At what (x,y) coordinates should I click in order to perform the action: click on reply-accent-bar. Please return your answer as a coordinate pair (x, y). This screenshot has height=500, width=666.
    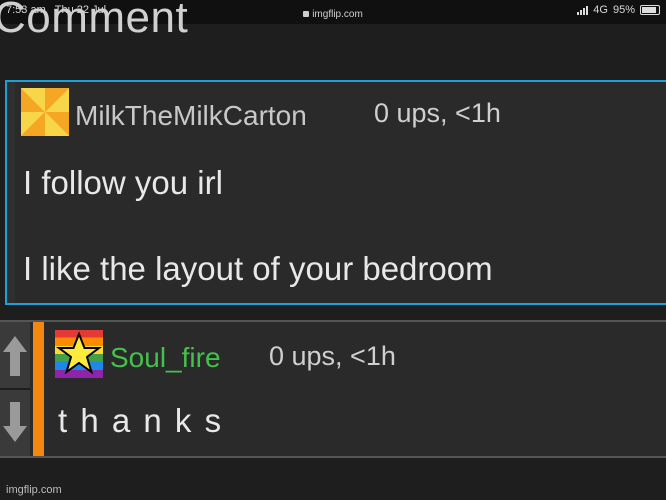
    Looking at the image, I should click on (38, 389).